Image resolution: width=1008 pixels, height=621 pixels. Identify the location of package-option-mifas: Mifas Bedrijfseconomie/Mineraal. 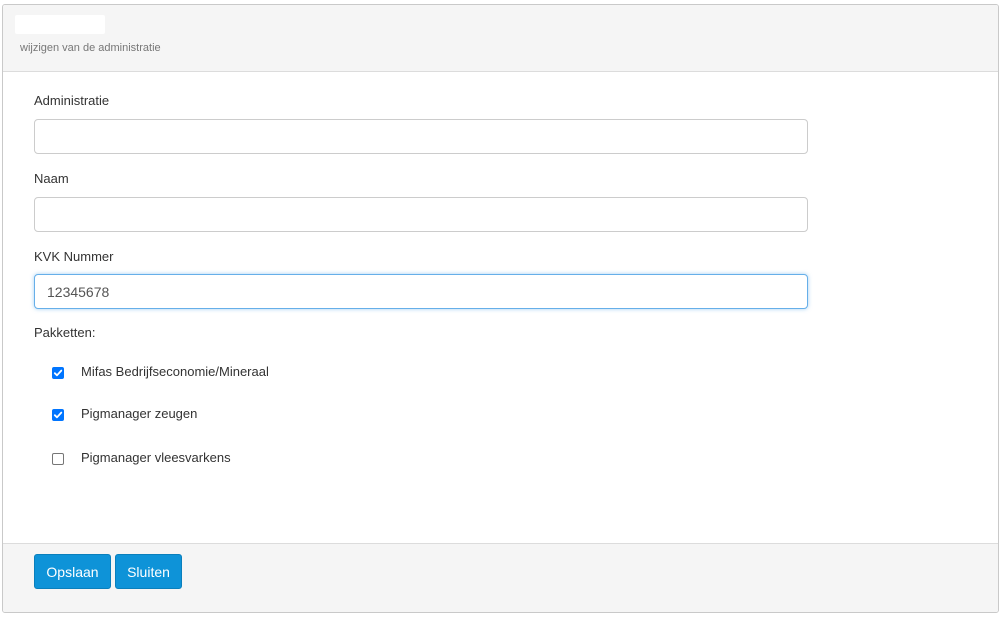
(160, 372).